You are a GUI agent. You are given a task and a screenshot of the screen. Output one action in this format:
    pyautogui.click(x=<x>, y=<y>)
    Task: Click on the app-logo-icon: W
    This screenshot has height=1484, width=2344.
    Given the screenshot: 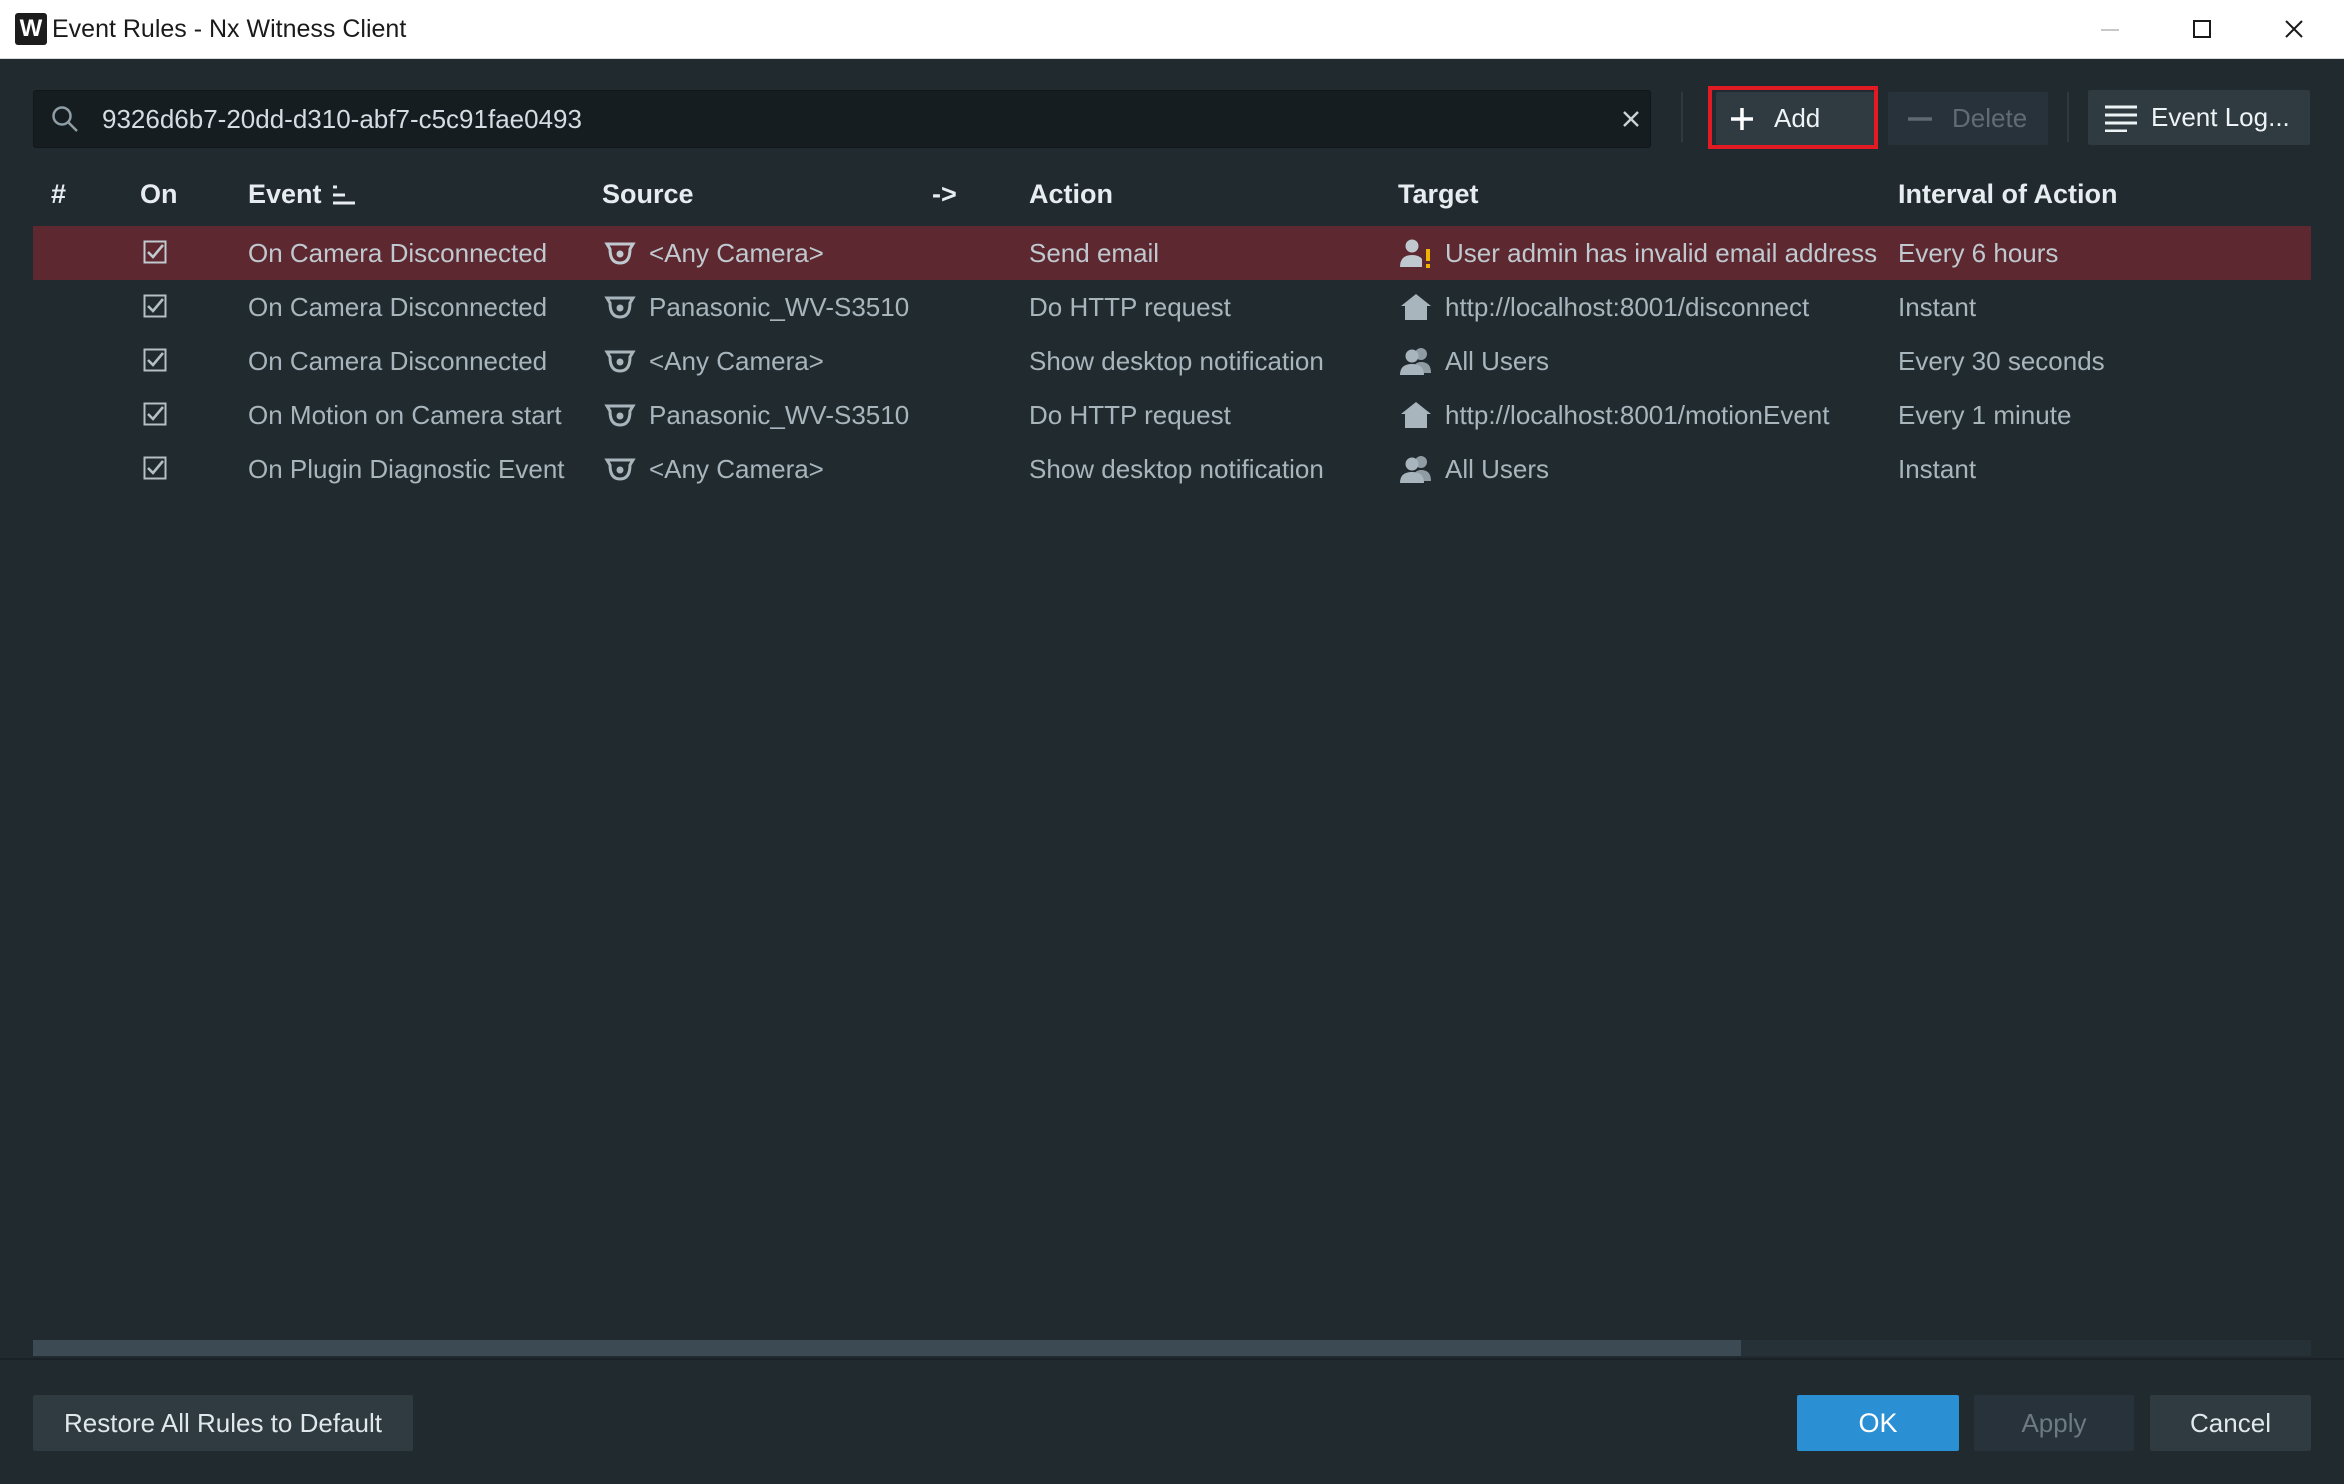 What is the action you would take?
    pyautogui.click(x=31, y=29)
    